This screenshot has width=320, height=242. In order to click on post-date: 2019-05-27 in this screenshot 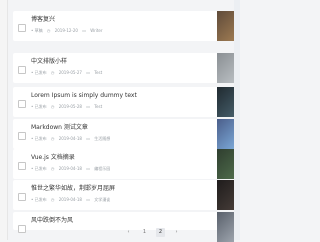, I will do `click(70, 72)`.